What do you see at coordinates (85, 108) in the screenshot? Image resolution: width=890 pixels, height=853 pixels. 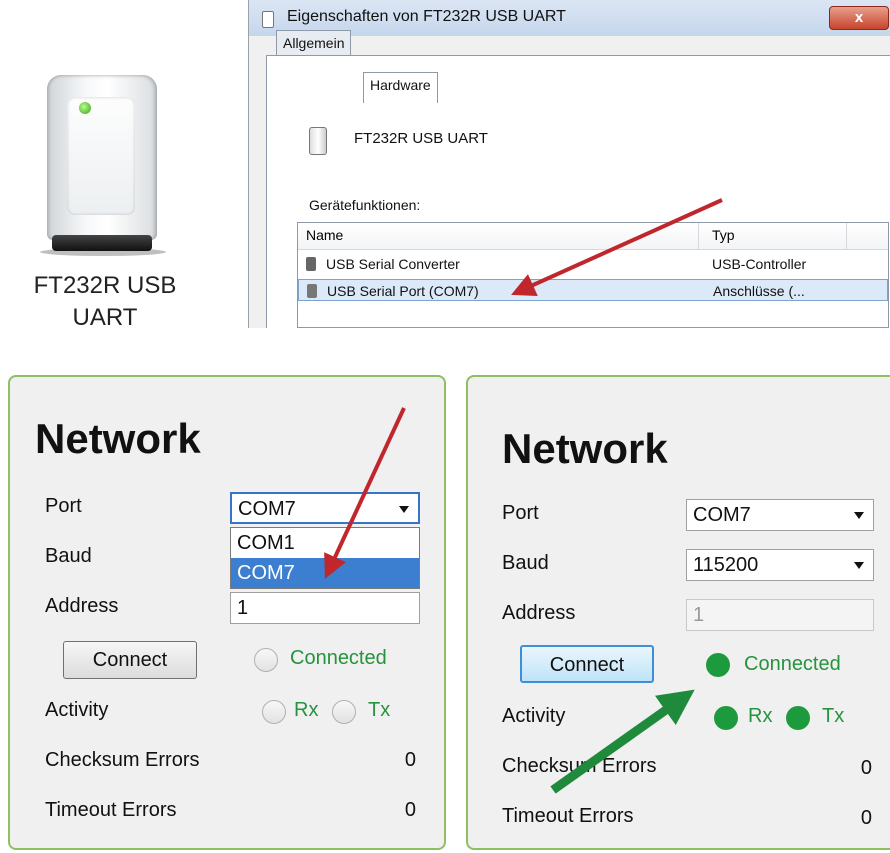 I see `device-led-icon` at bounding box center [85, 108].